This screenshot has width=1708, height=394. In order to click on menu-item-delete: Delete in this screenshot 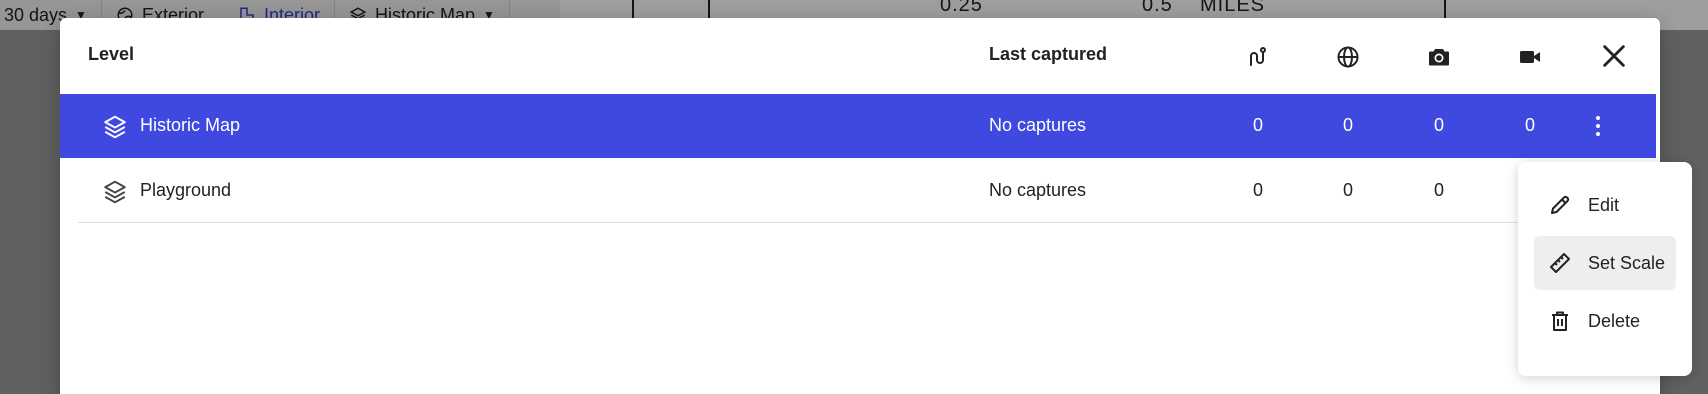, I will do `click(1605, 321)`.